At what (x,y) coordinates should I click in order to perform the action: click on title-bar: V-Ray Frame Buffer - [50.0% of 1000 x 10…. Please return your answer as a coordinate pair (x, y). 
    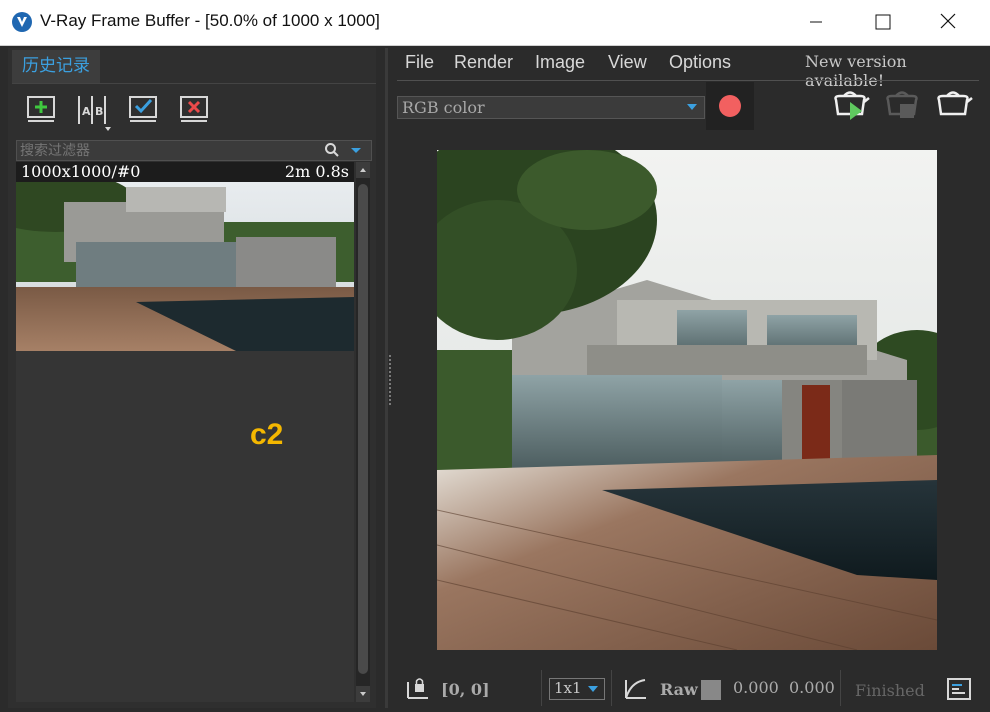
    Looking at the image, I should click on (495, 23).